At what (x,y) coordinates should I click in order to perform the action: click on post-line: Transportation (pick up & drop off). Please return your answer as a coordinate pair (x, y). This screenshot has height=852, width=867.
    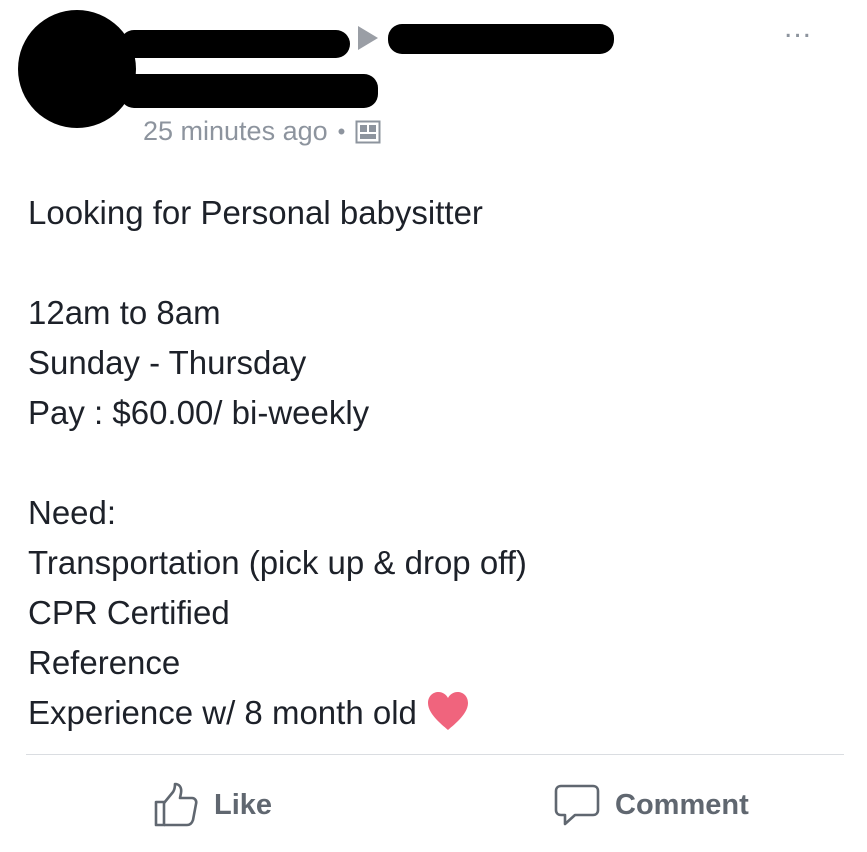
    Looking at the image, I should click on (277, 562).